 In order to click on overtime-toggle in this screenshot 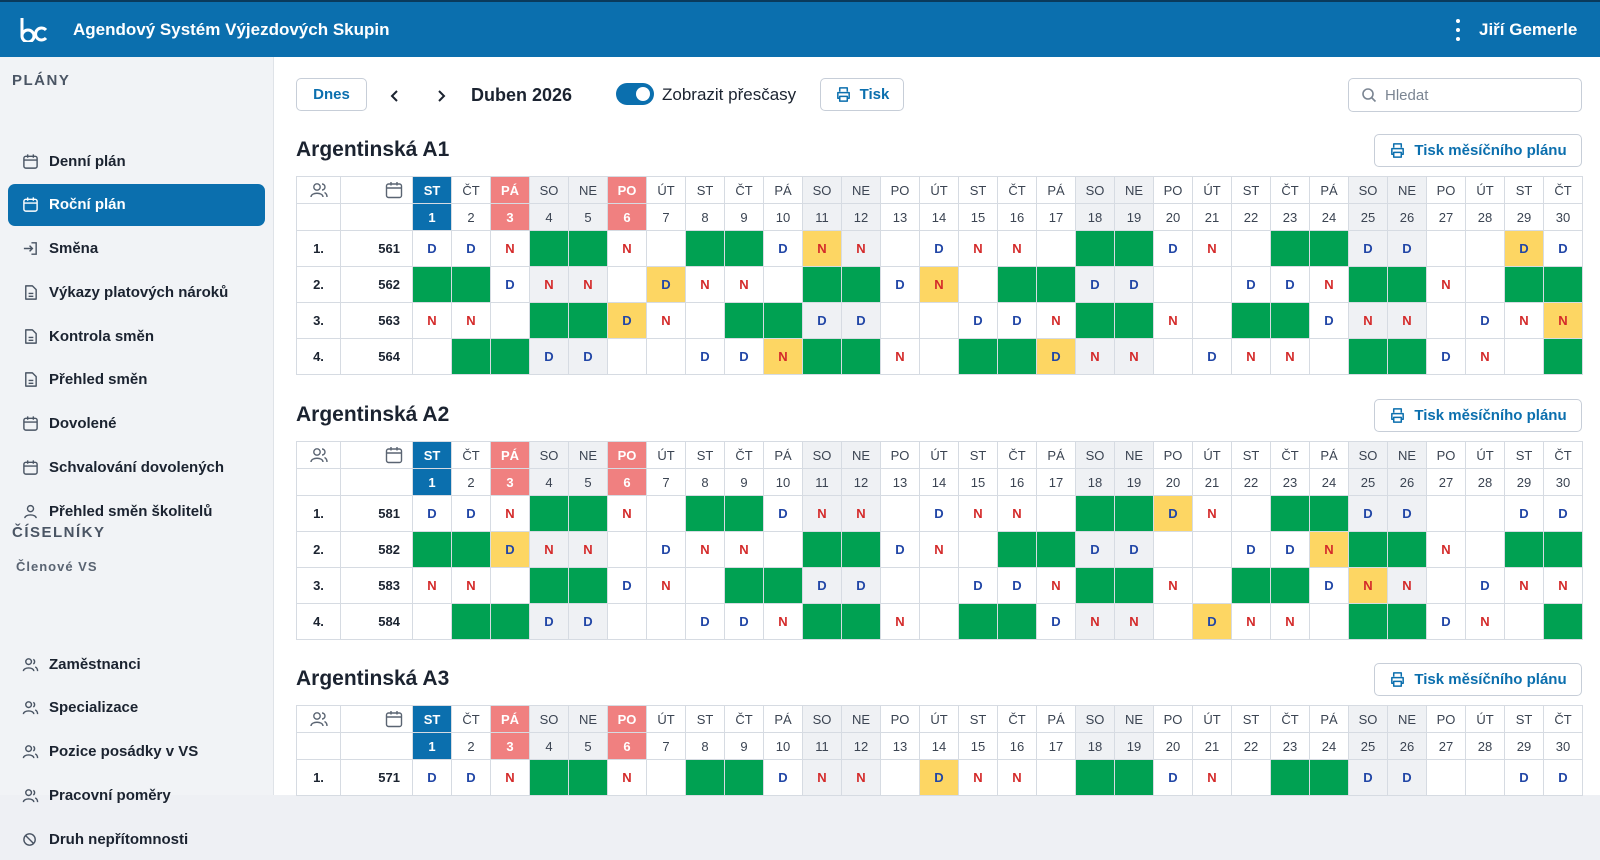, I will do `click(635, 94)`.